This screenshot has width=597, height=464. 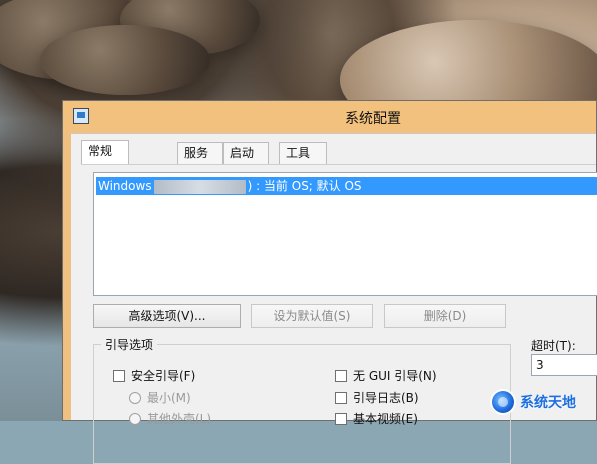 I want to click on tab-label: 服务, so click(x=196, y=153).